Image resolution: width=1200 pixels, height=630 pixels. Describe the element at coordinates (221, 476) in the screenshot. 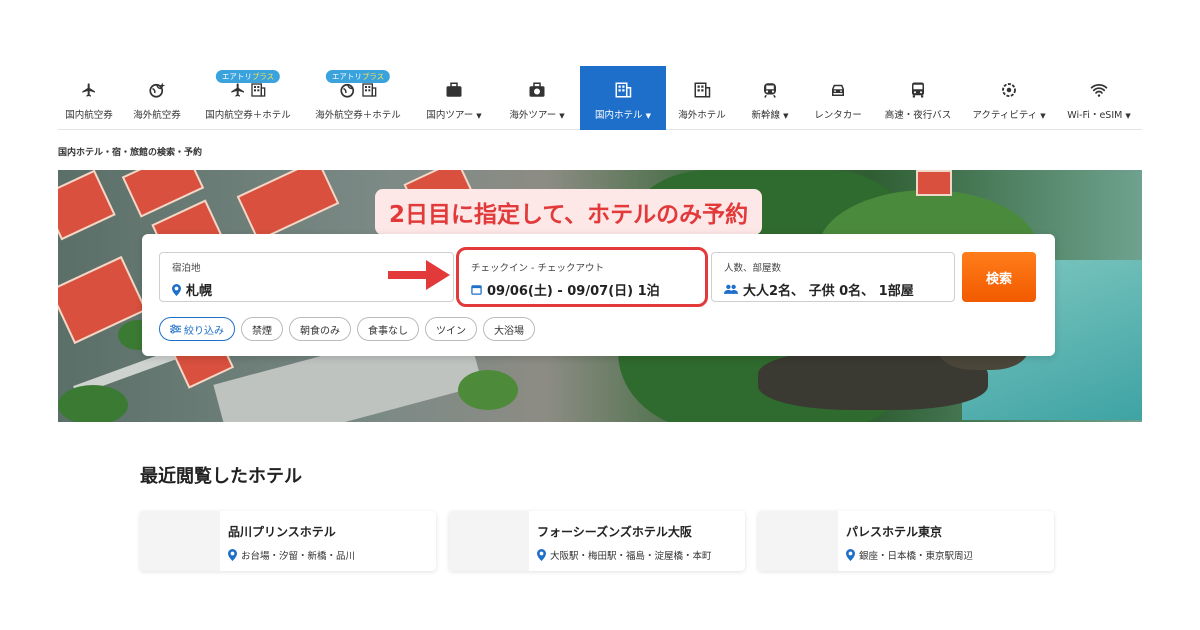

I see `recent-hotels-title: 最近閲覧したホテル` at that location.